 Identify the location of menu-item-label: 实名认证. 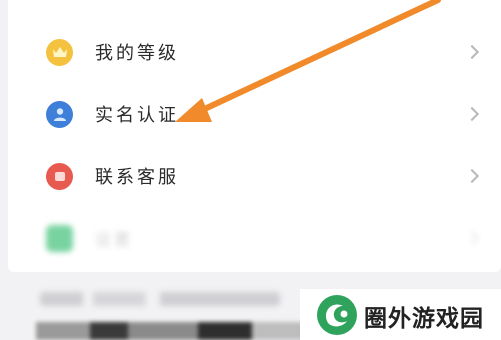
(137, 115).